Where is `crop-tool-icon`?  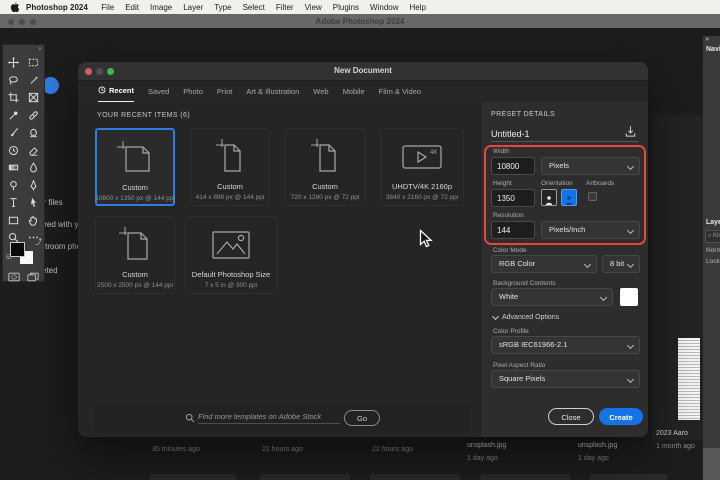
crop-tool-icon is located at coordinates (14, 98).